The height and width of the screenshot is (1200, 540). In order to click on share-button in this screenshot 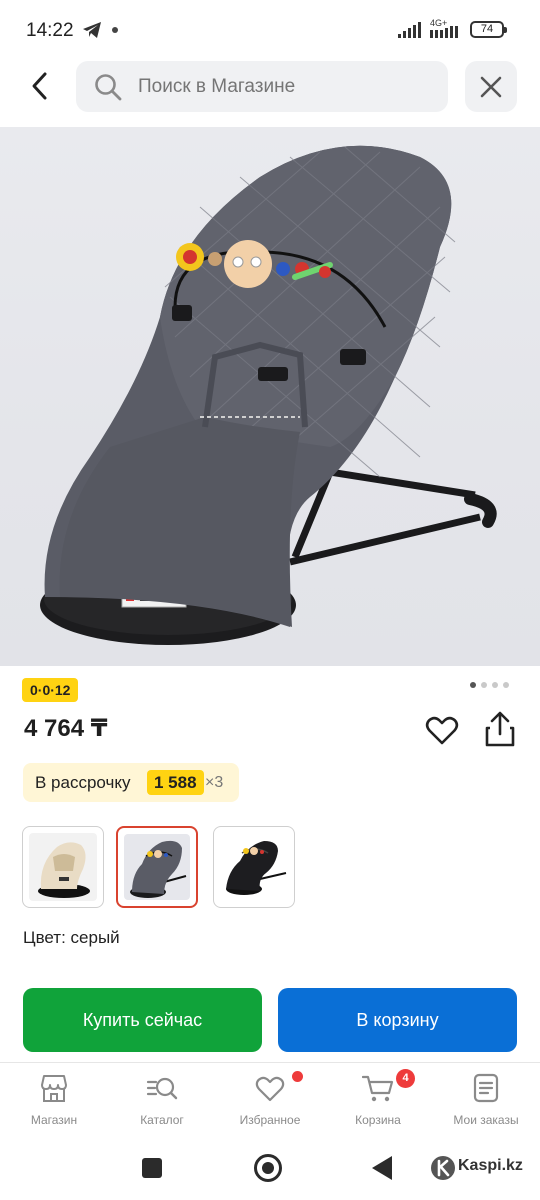, I will do `click(500, 729)`.